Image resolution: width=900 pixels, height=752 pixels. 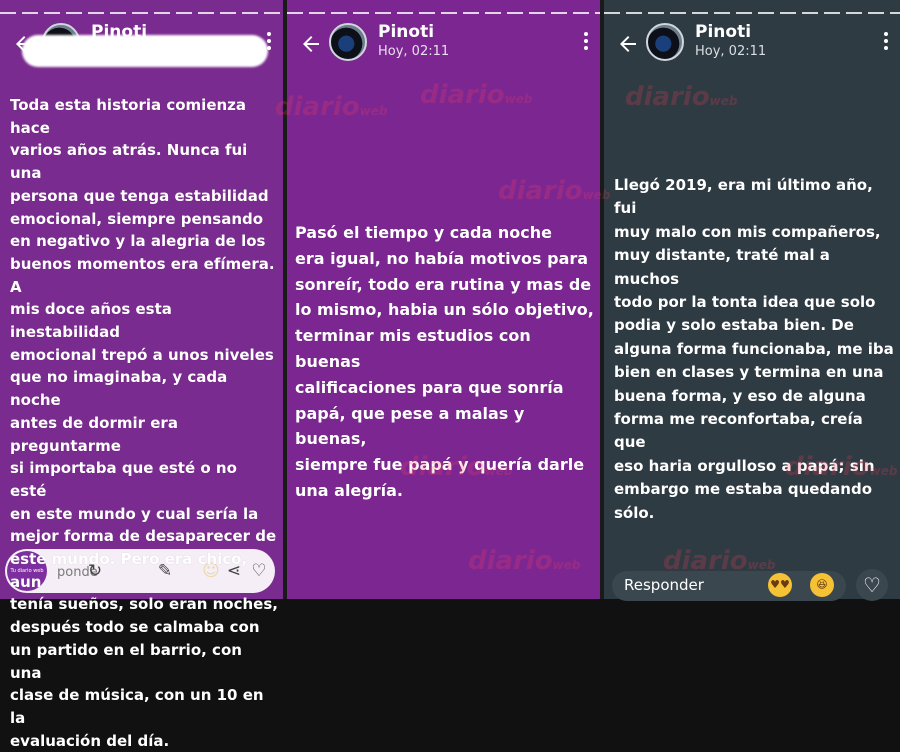 I want to click on reply-bar: Responder ♥♥ 😆, so click(x=729, y=586).